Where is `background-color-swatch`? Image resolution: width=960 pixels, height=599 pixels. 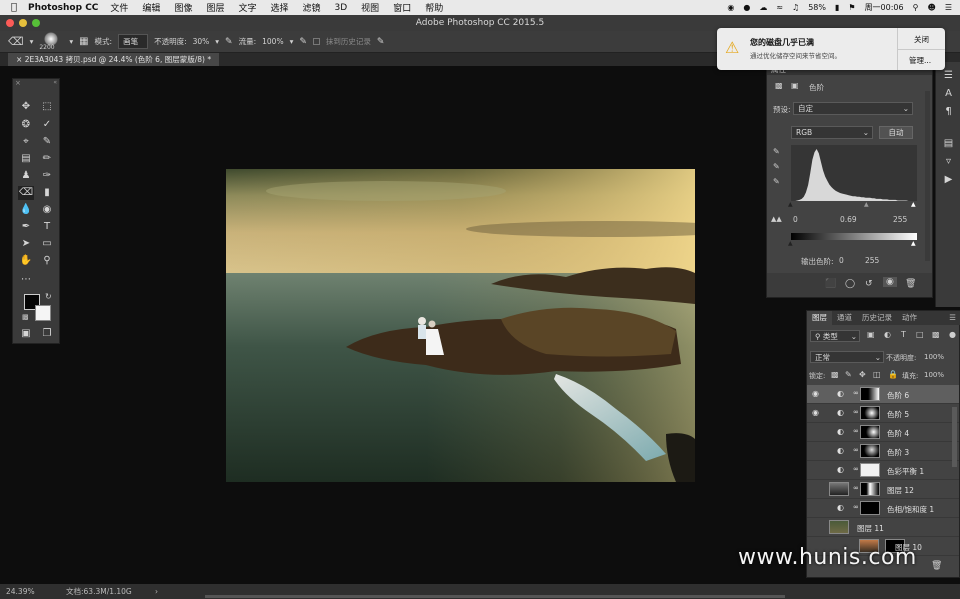 background-color-swatch is located at coordinates (43, 313).